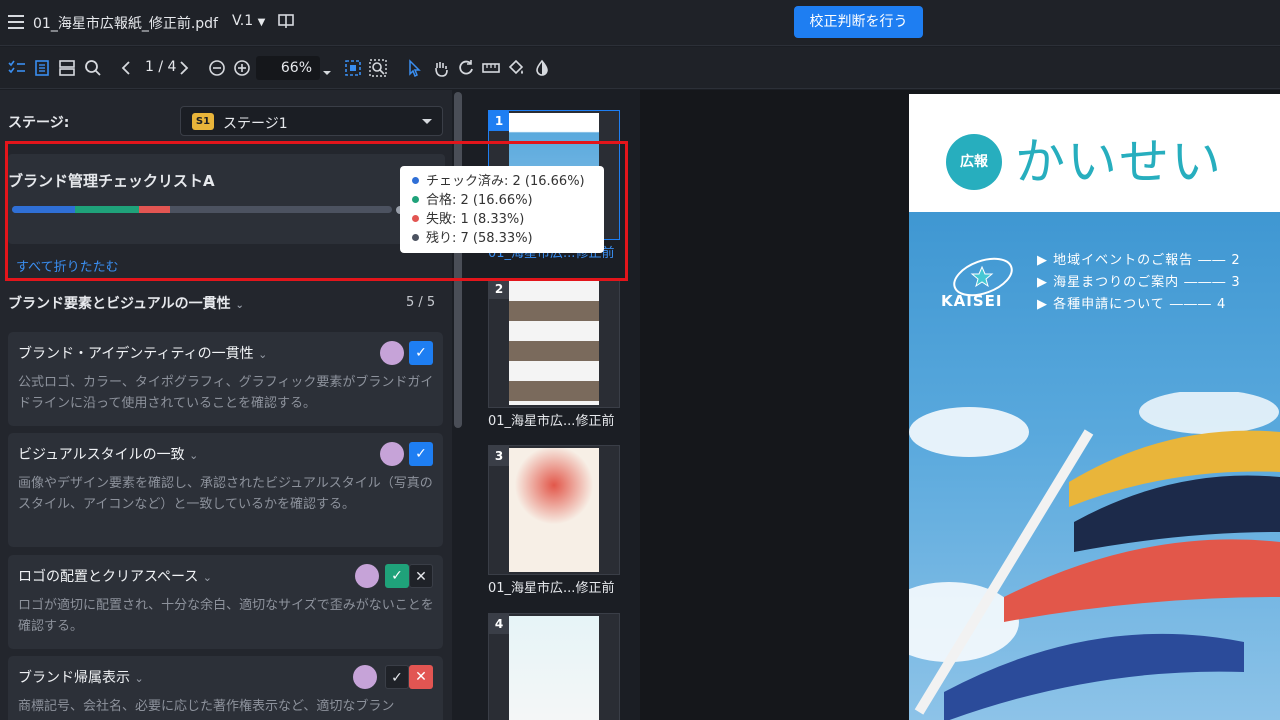  Describe the element at coordinates (499, 289) in the screenshot. I see `thumbnail-number: 2` at that location.